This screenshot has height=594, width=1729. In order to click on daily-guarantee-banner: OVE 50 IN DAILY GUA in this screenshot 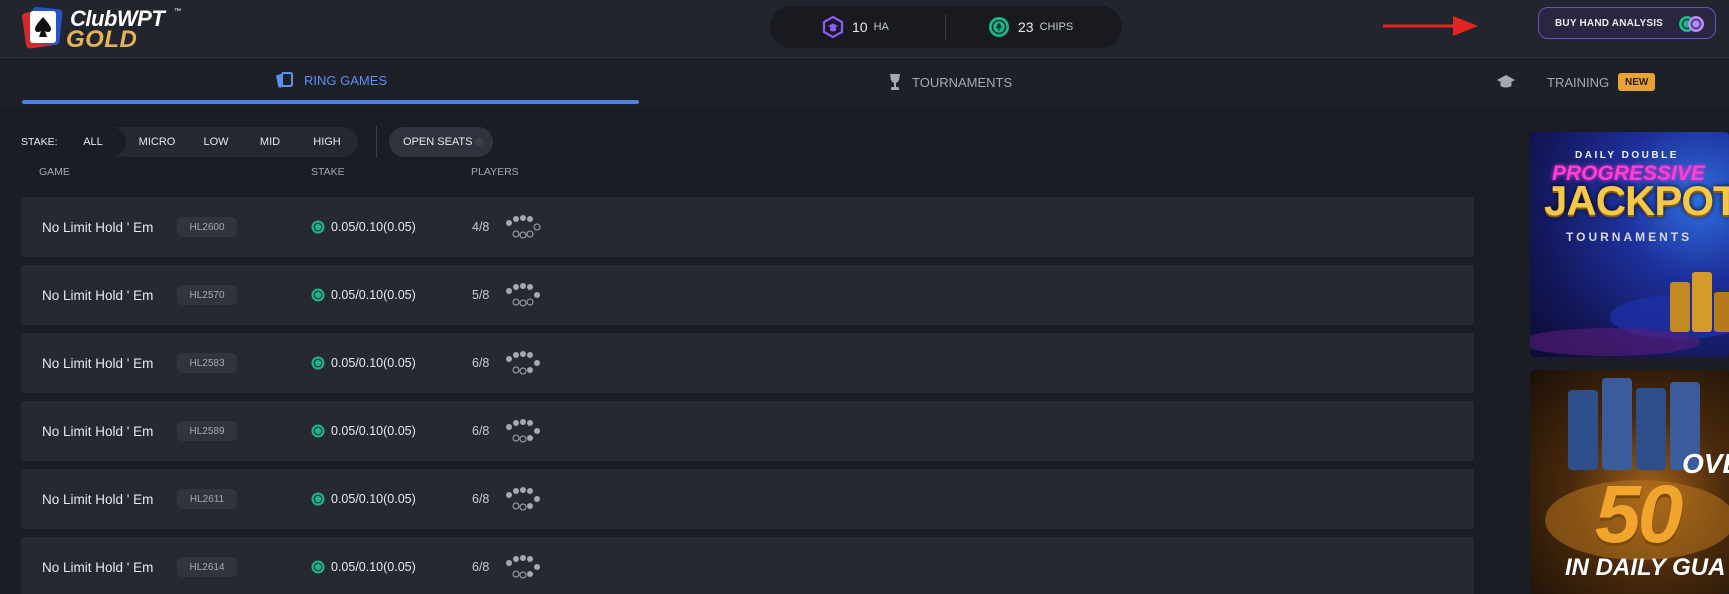, I will do `click(1629, 482)`.